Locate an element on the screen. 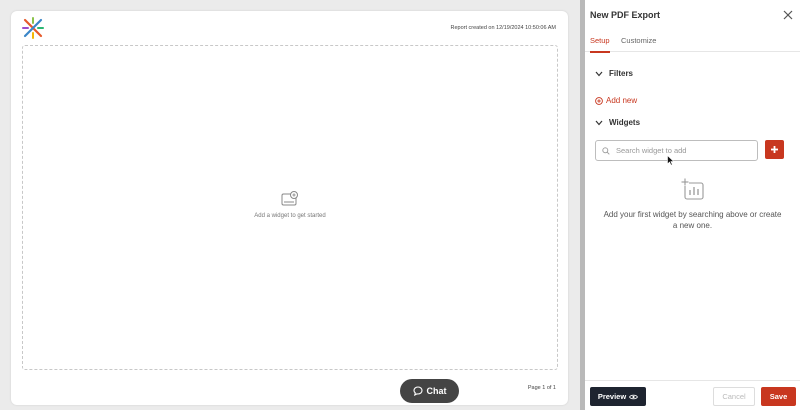 The width and height of the screenshot is (800, 410). filters-section-toggle: Filters is located at coordinates (614, 73).